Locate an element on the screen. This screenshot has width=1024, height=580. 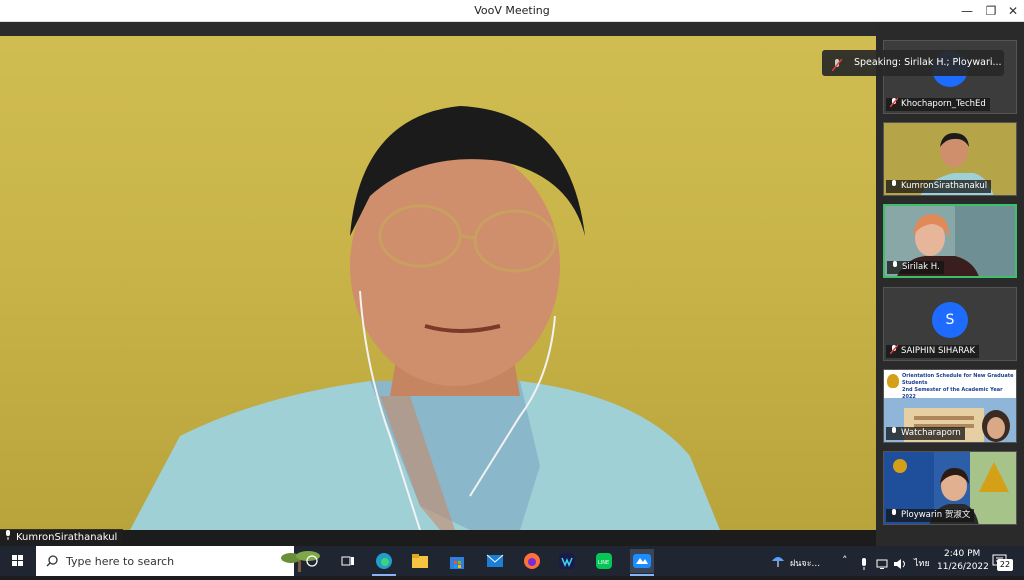
weather-icon is located at coordinates (778, 563).